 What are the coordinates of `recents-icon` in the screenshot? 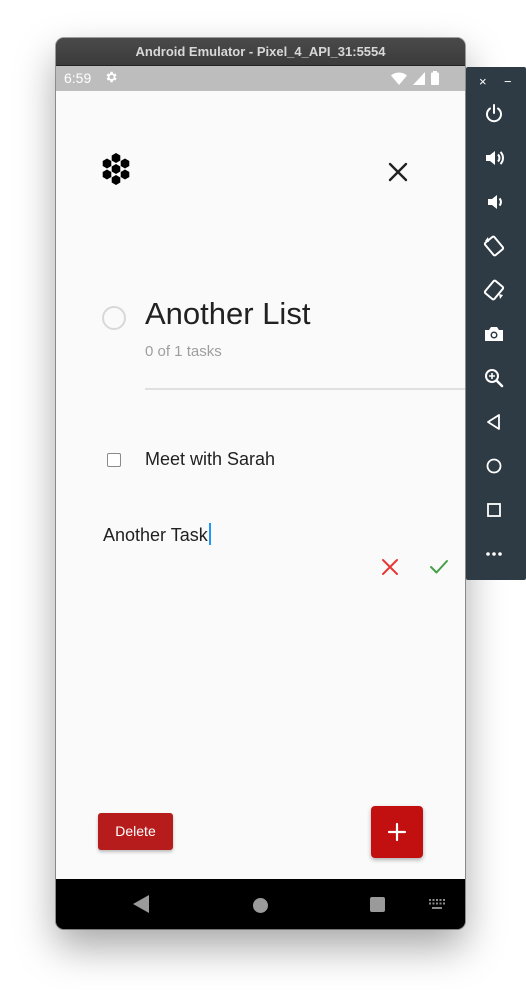 It's located at (377, 904).